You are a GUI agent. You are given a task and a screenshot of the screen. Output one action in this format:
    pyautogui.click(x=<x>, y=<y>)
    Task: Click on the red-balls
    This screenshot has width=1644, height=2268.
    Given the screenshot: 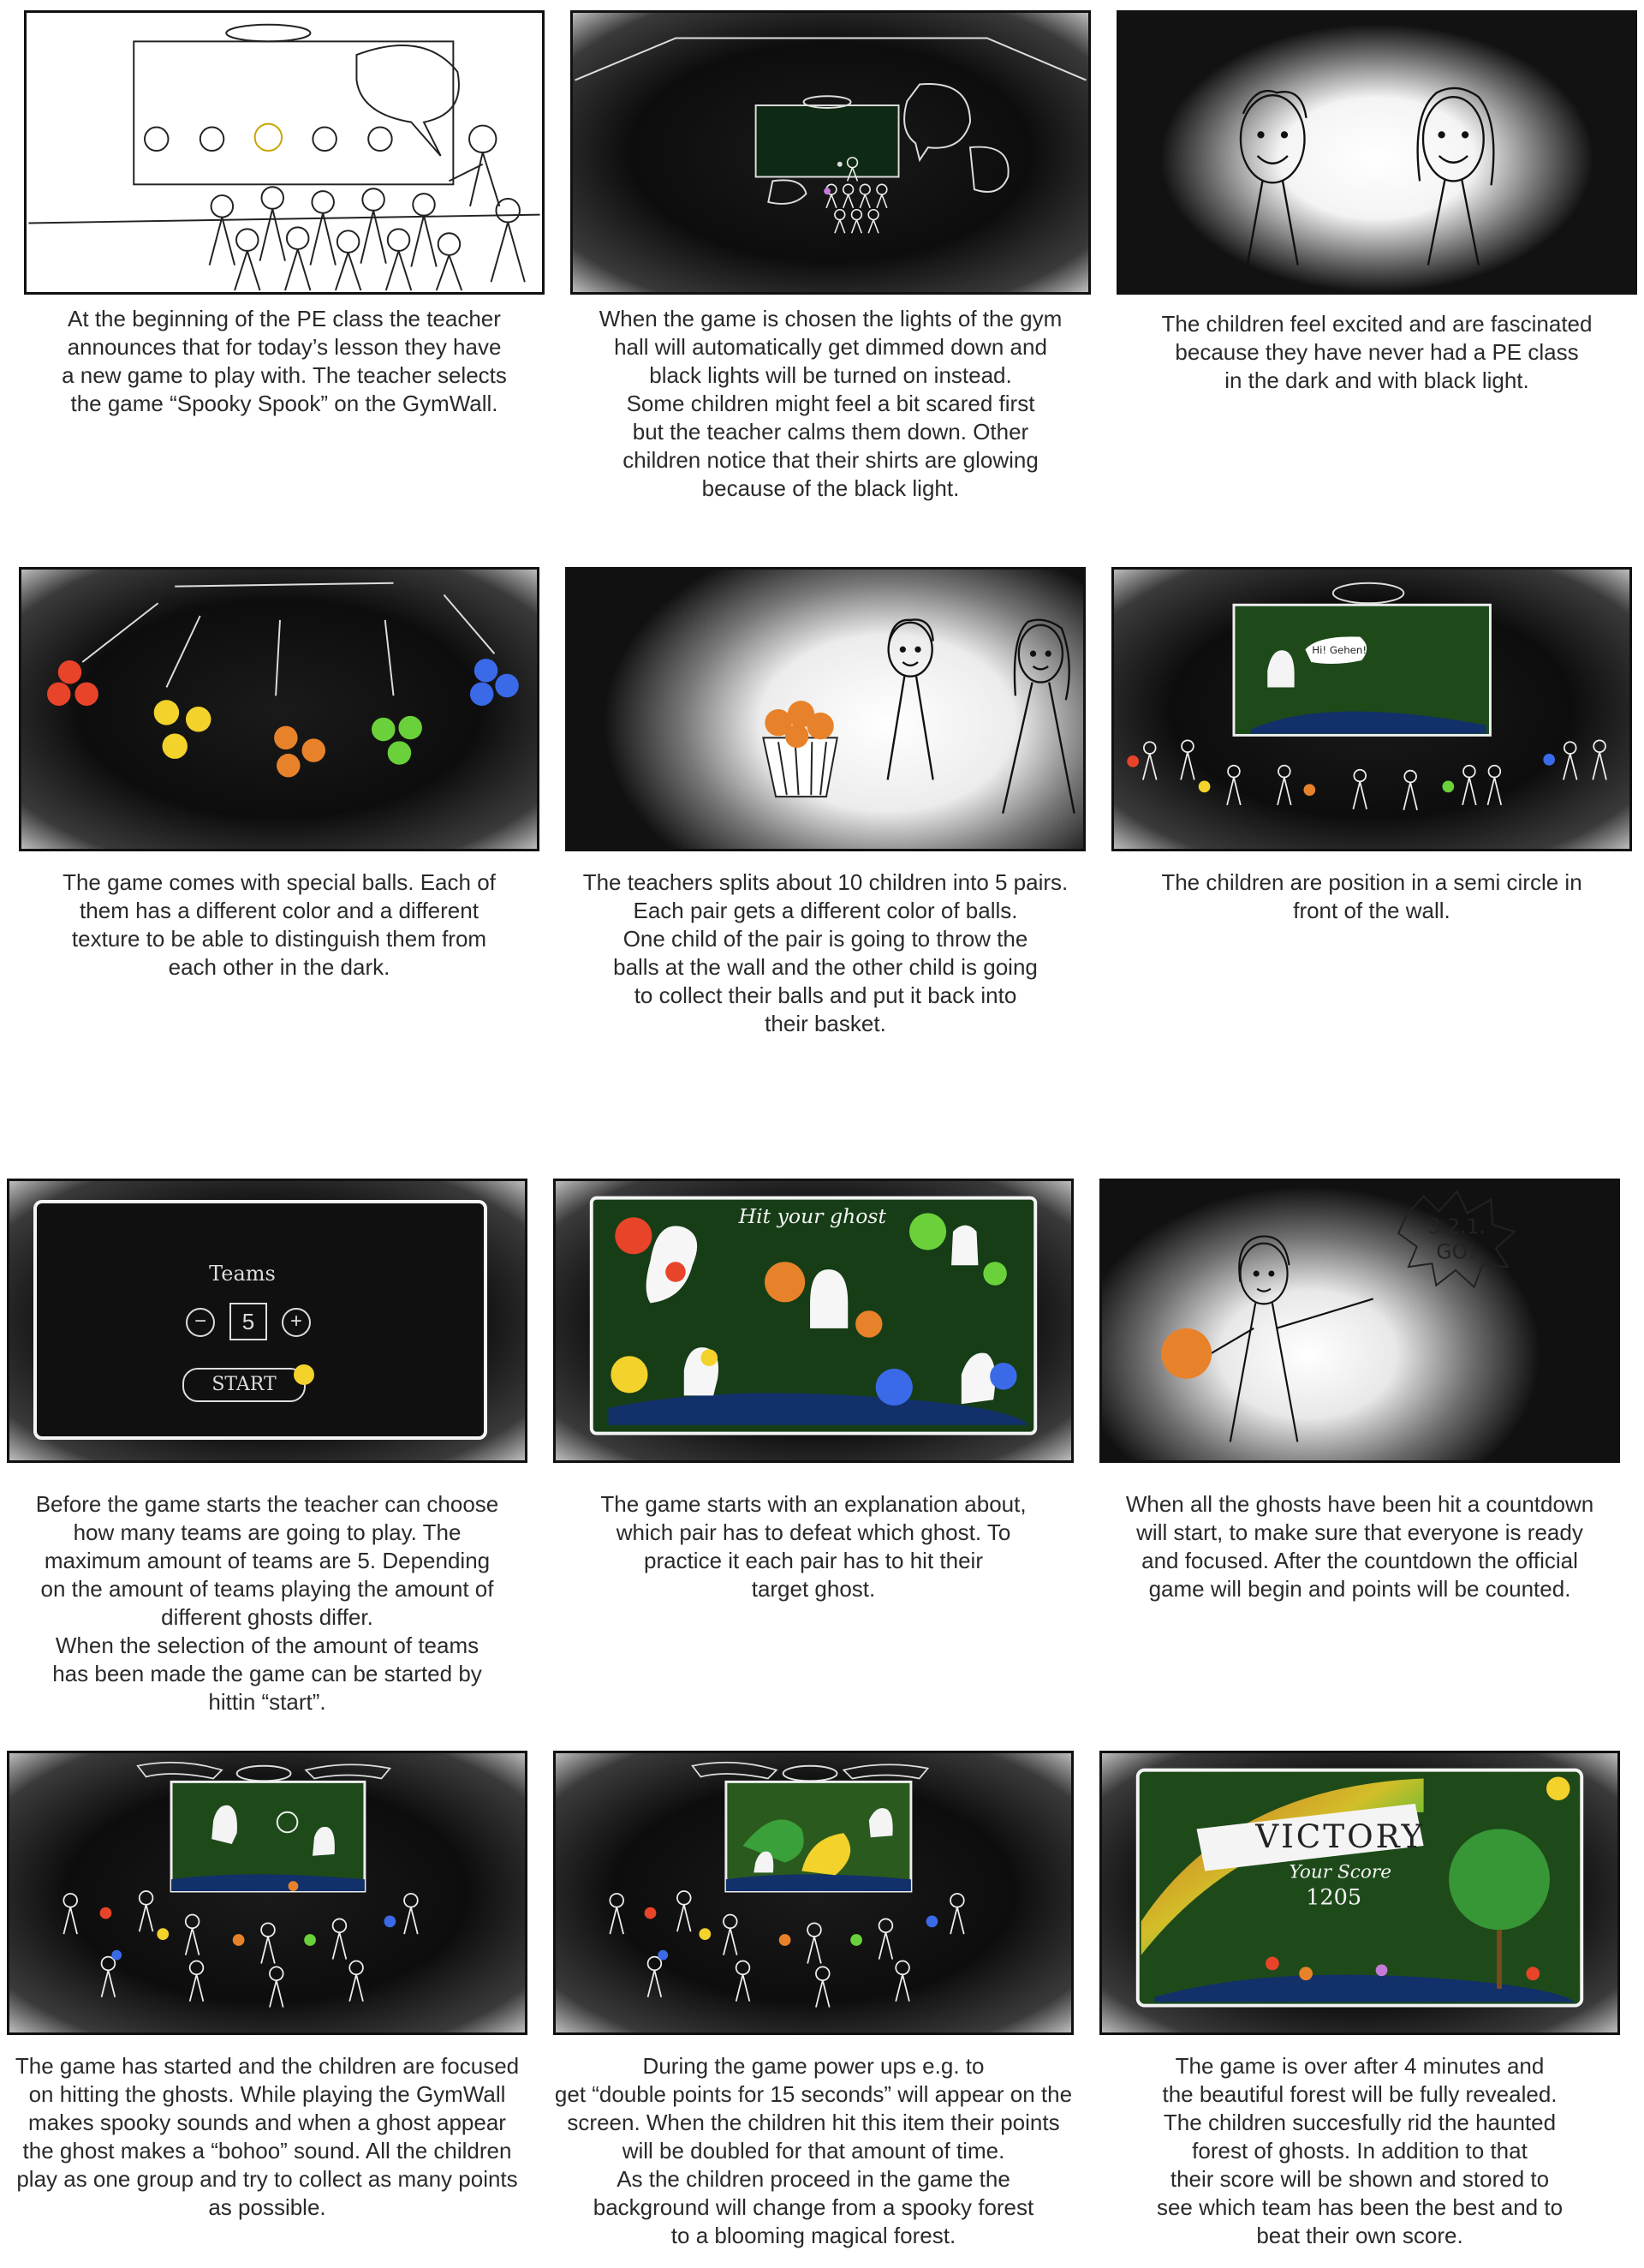 What is the action you would take?
    pyautogui.click(x=72, y=683)
    